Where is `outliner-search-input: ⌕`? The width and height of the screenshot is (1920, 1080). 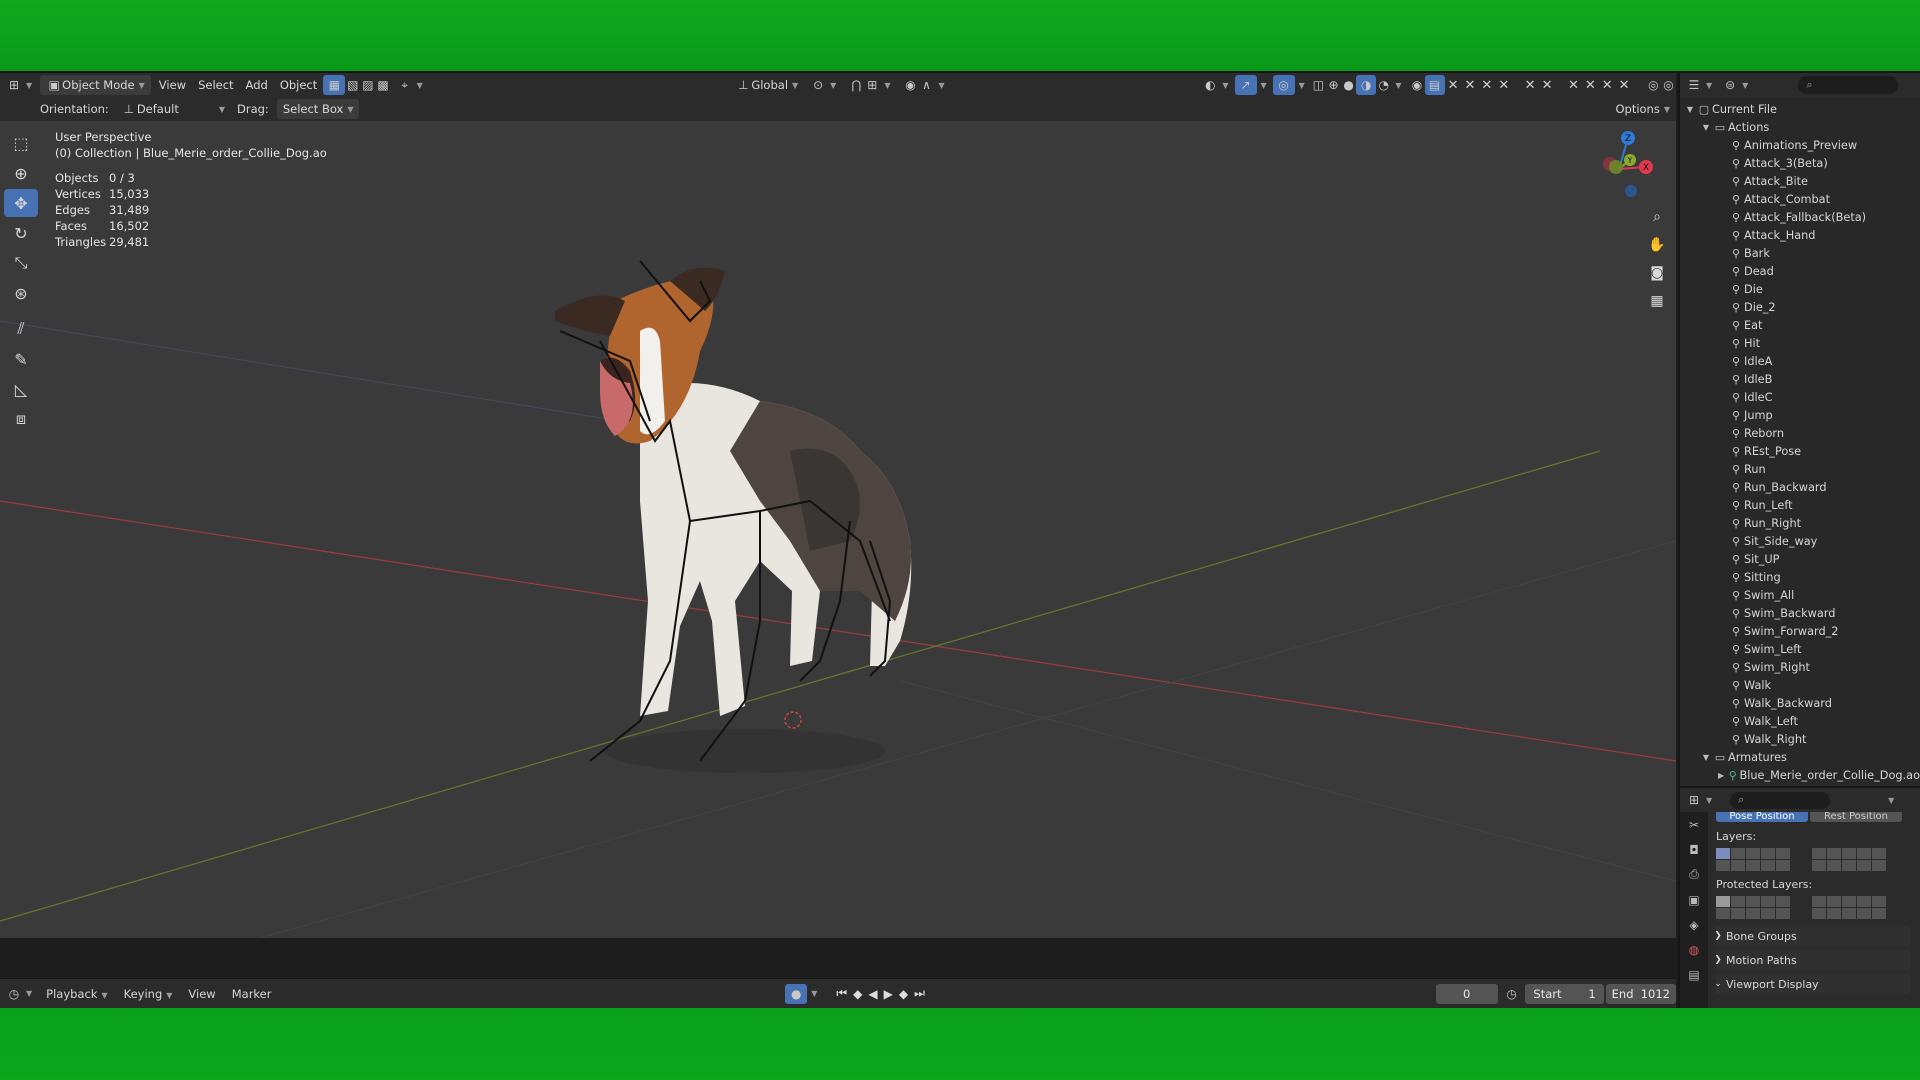
outliner-search-input: ⌕ is located at coordinates (1848, 85).